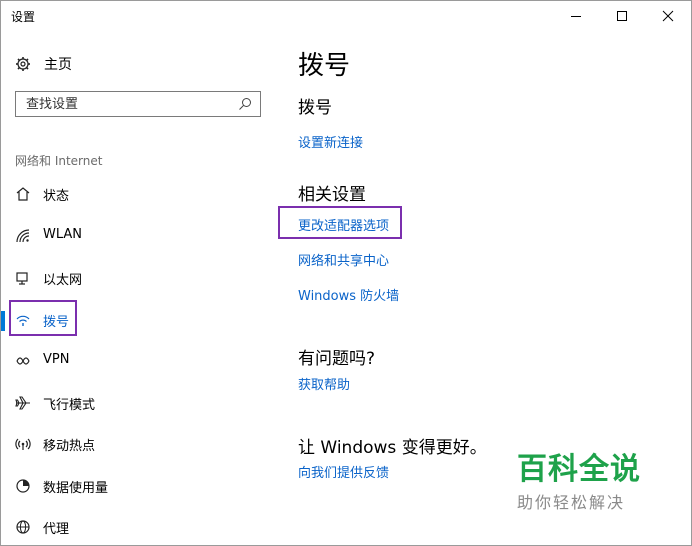  Describe the element at coordinates (23, 527) in the screenshot. I see `globe-icon` at that location.